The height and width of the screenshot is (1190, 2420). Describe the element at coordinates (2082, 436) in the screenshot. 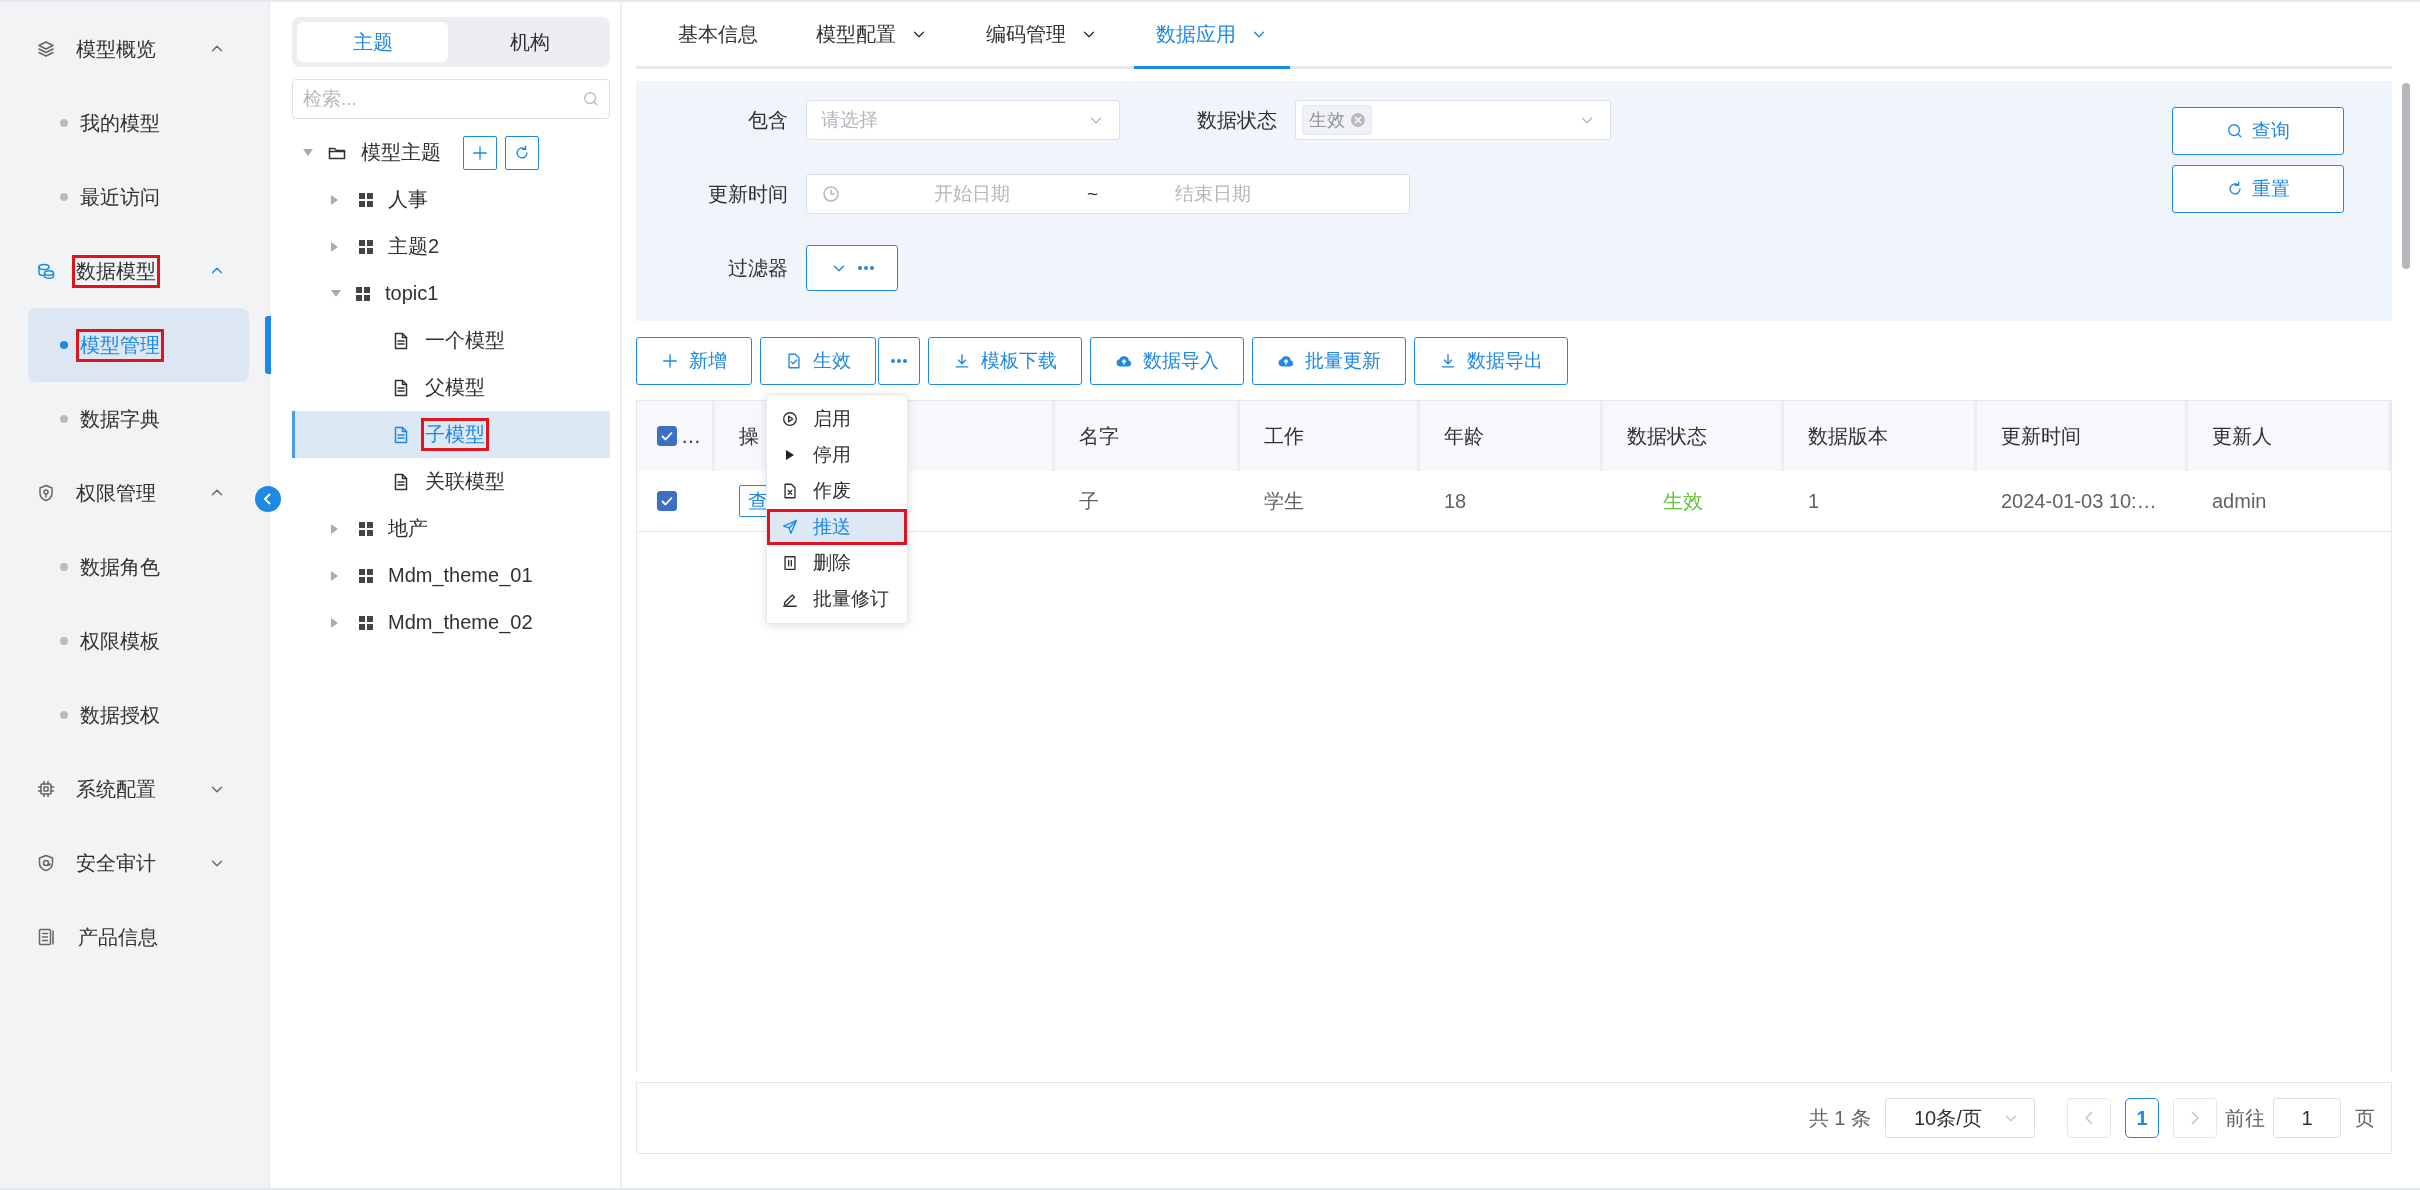

I see `column-header: 更新时间` at that location.